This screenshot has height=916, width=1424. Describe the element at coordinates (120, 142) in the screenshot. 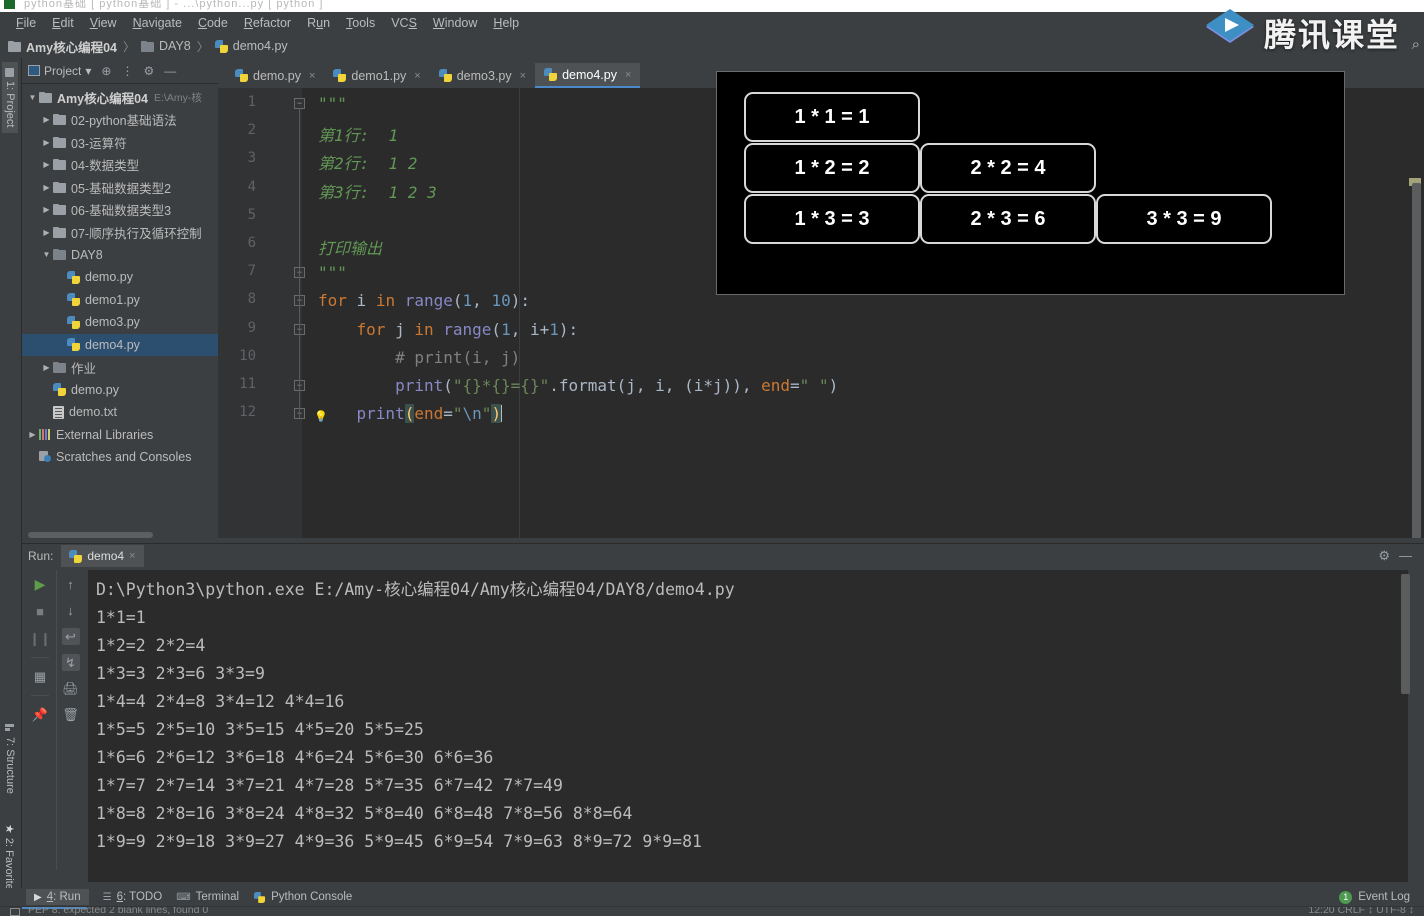

I see `tree-item-03-2: ▶ 03-运算符` at that location.